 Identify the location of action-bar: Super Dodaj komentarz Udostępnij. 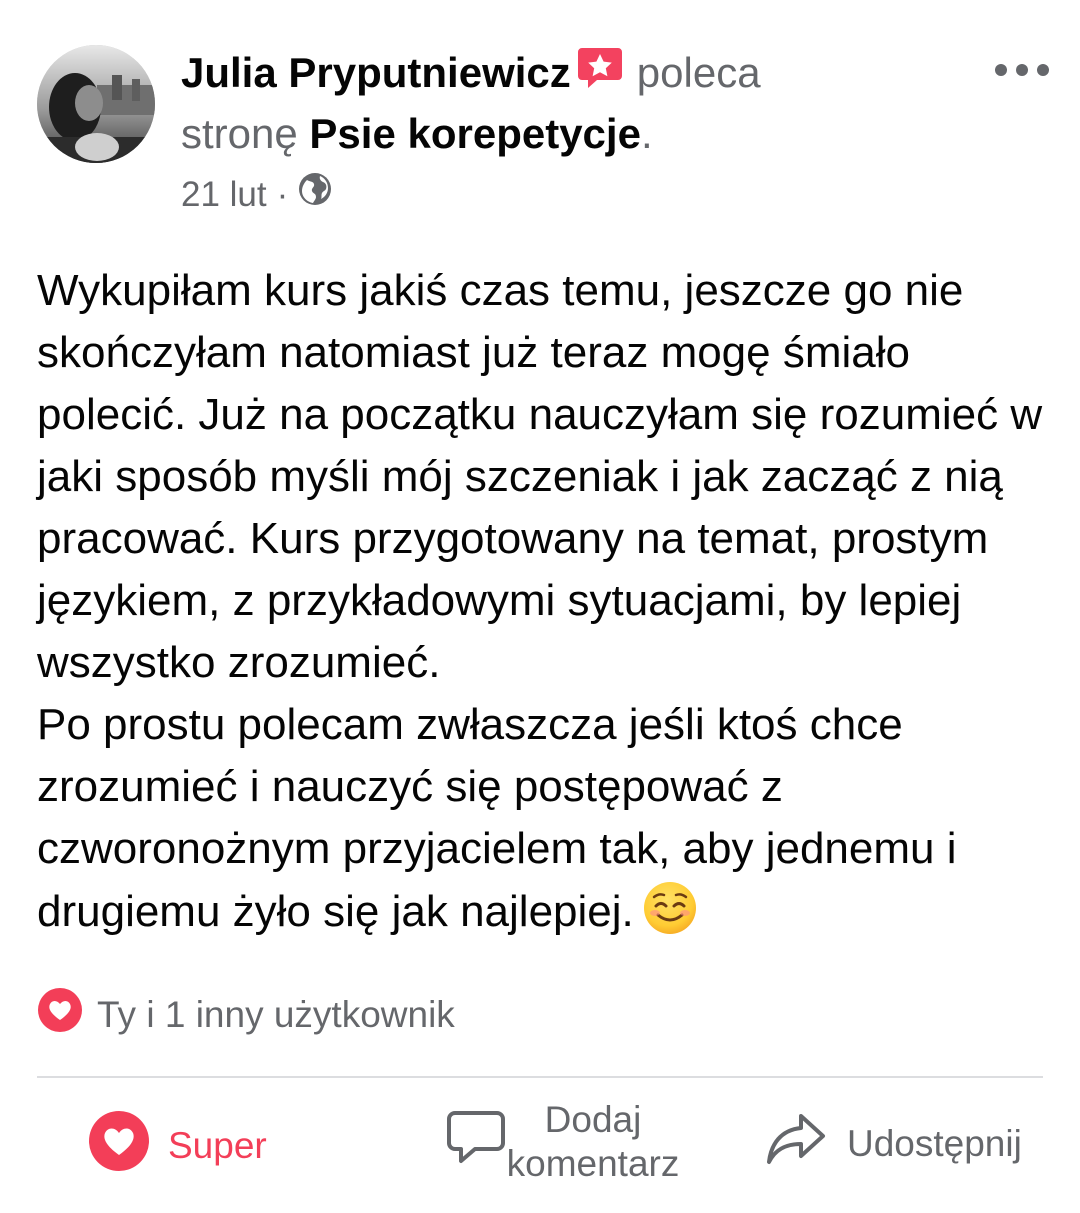
(540, 1145).